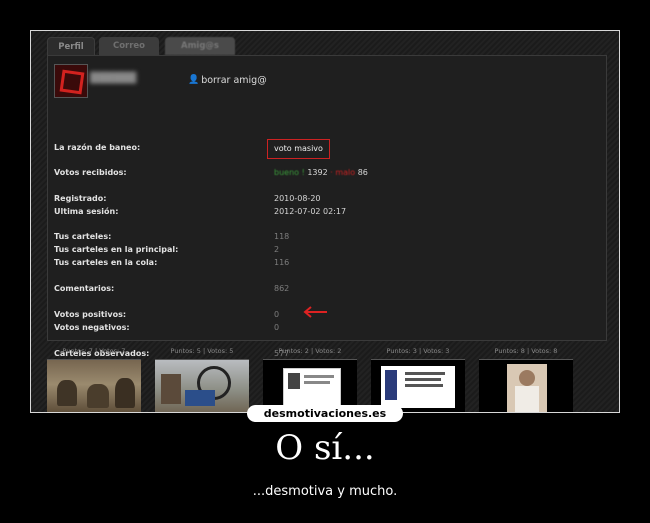 The height and width of the screenshot is (523, 650). What do you see at coordinates (116, 249) in the screenshot?
I see `posters-main-label: Tus carteles en la principal:` at bounding box center [116, 249].